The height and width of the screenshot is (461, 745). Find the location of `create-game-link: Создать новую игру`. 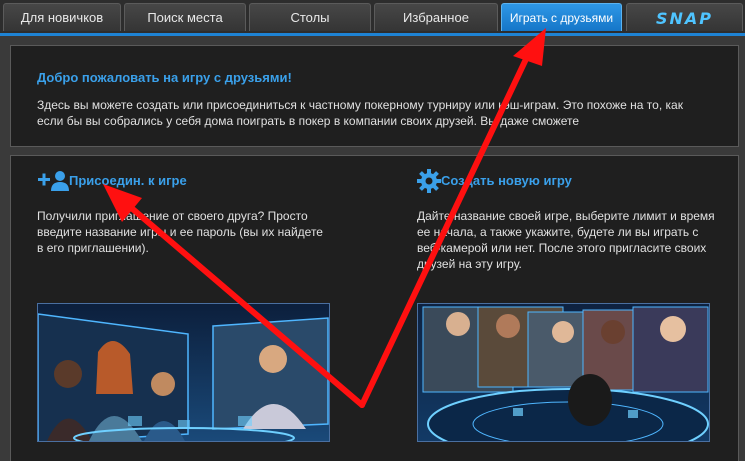

create-game-link: Создать новую игру is located at coordinates (506, 180).